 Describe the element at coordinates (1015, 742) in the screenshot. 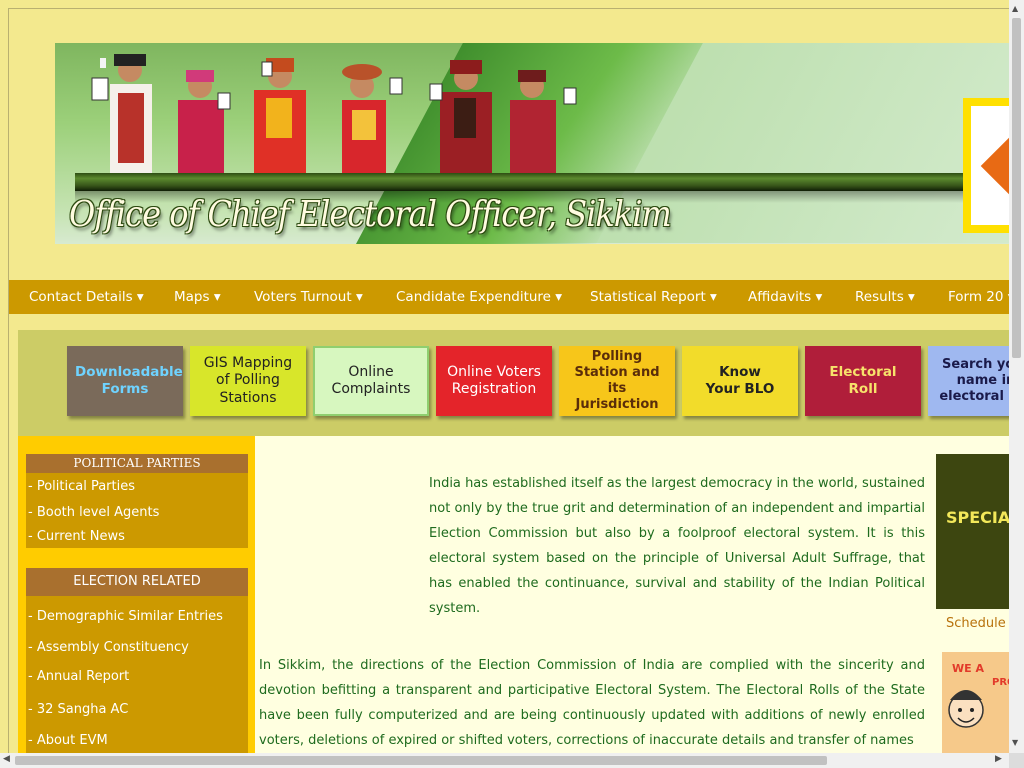

I see `scroll-down-icon: ▼` at that location.